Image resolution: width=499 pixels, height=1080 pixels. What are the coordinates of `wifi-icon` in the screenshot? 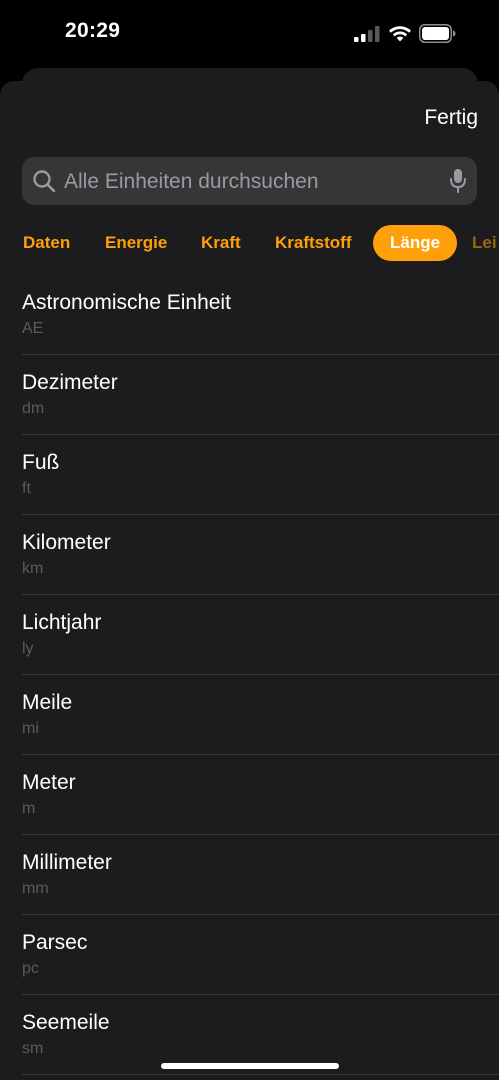 It's located at (400, 34).